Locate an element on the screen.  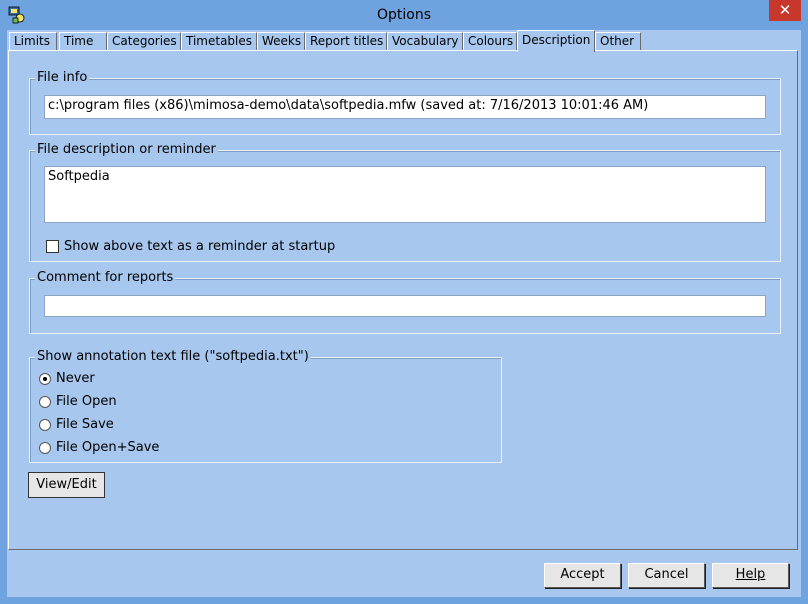
comment-group: Comment for reports is located at coordinates (405, 302).